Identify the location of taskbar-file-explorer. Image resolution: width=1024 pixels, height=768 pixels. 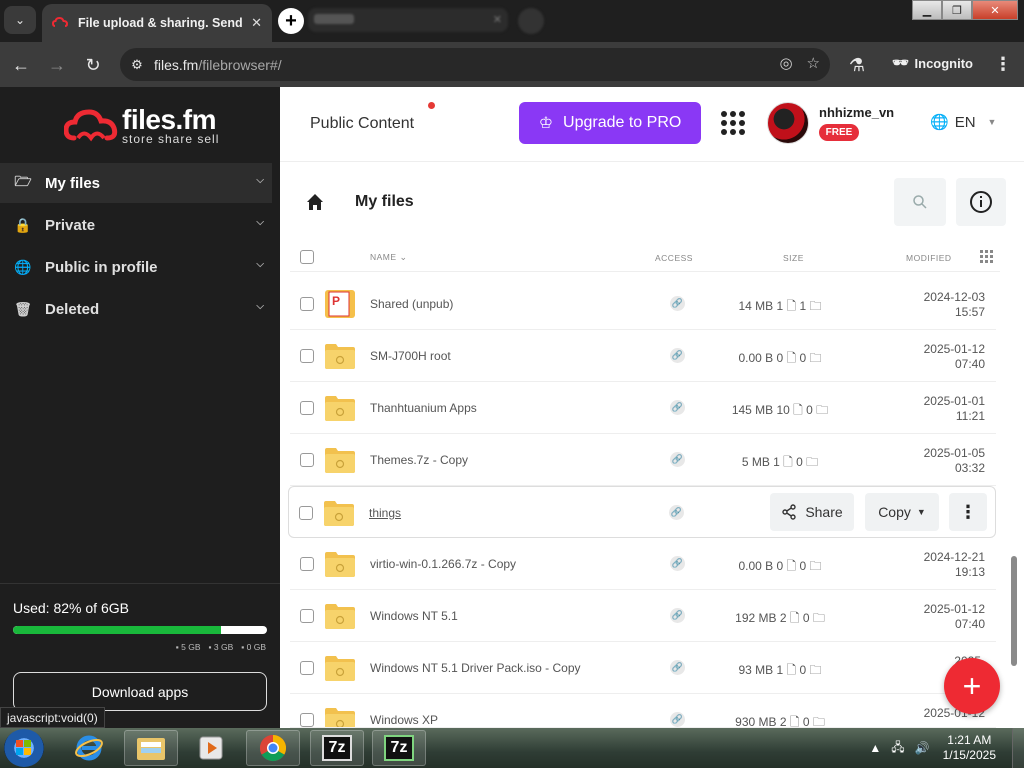
(151, 748).